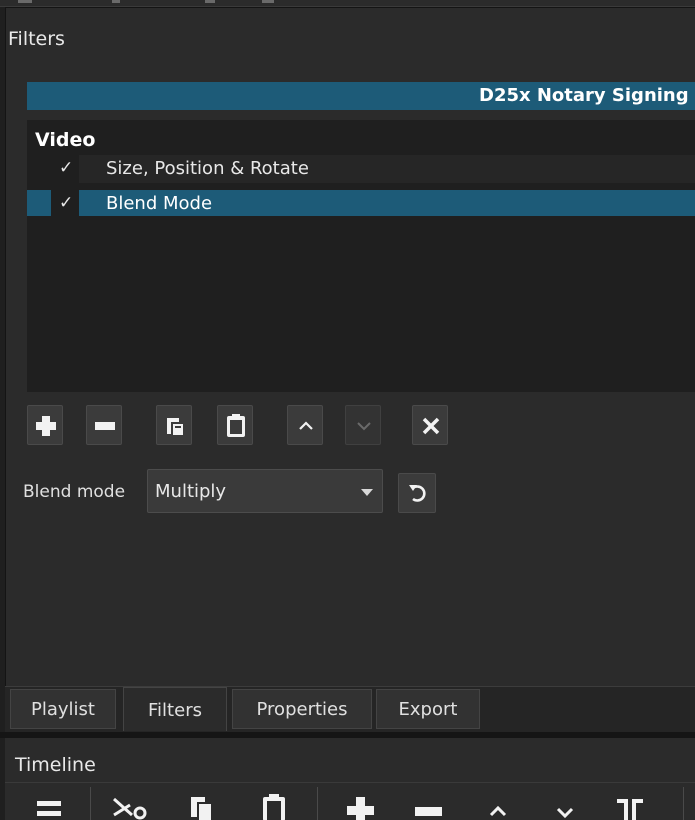  I want to click on move-filter-up-button, so click(305, 425).